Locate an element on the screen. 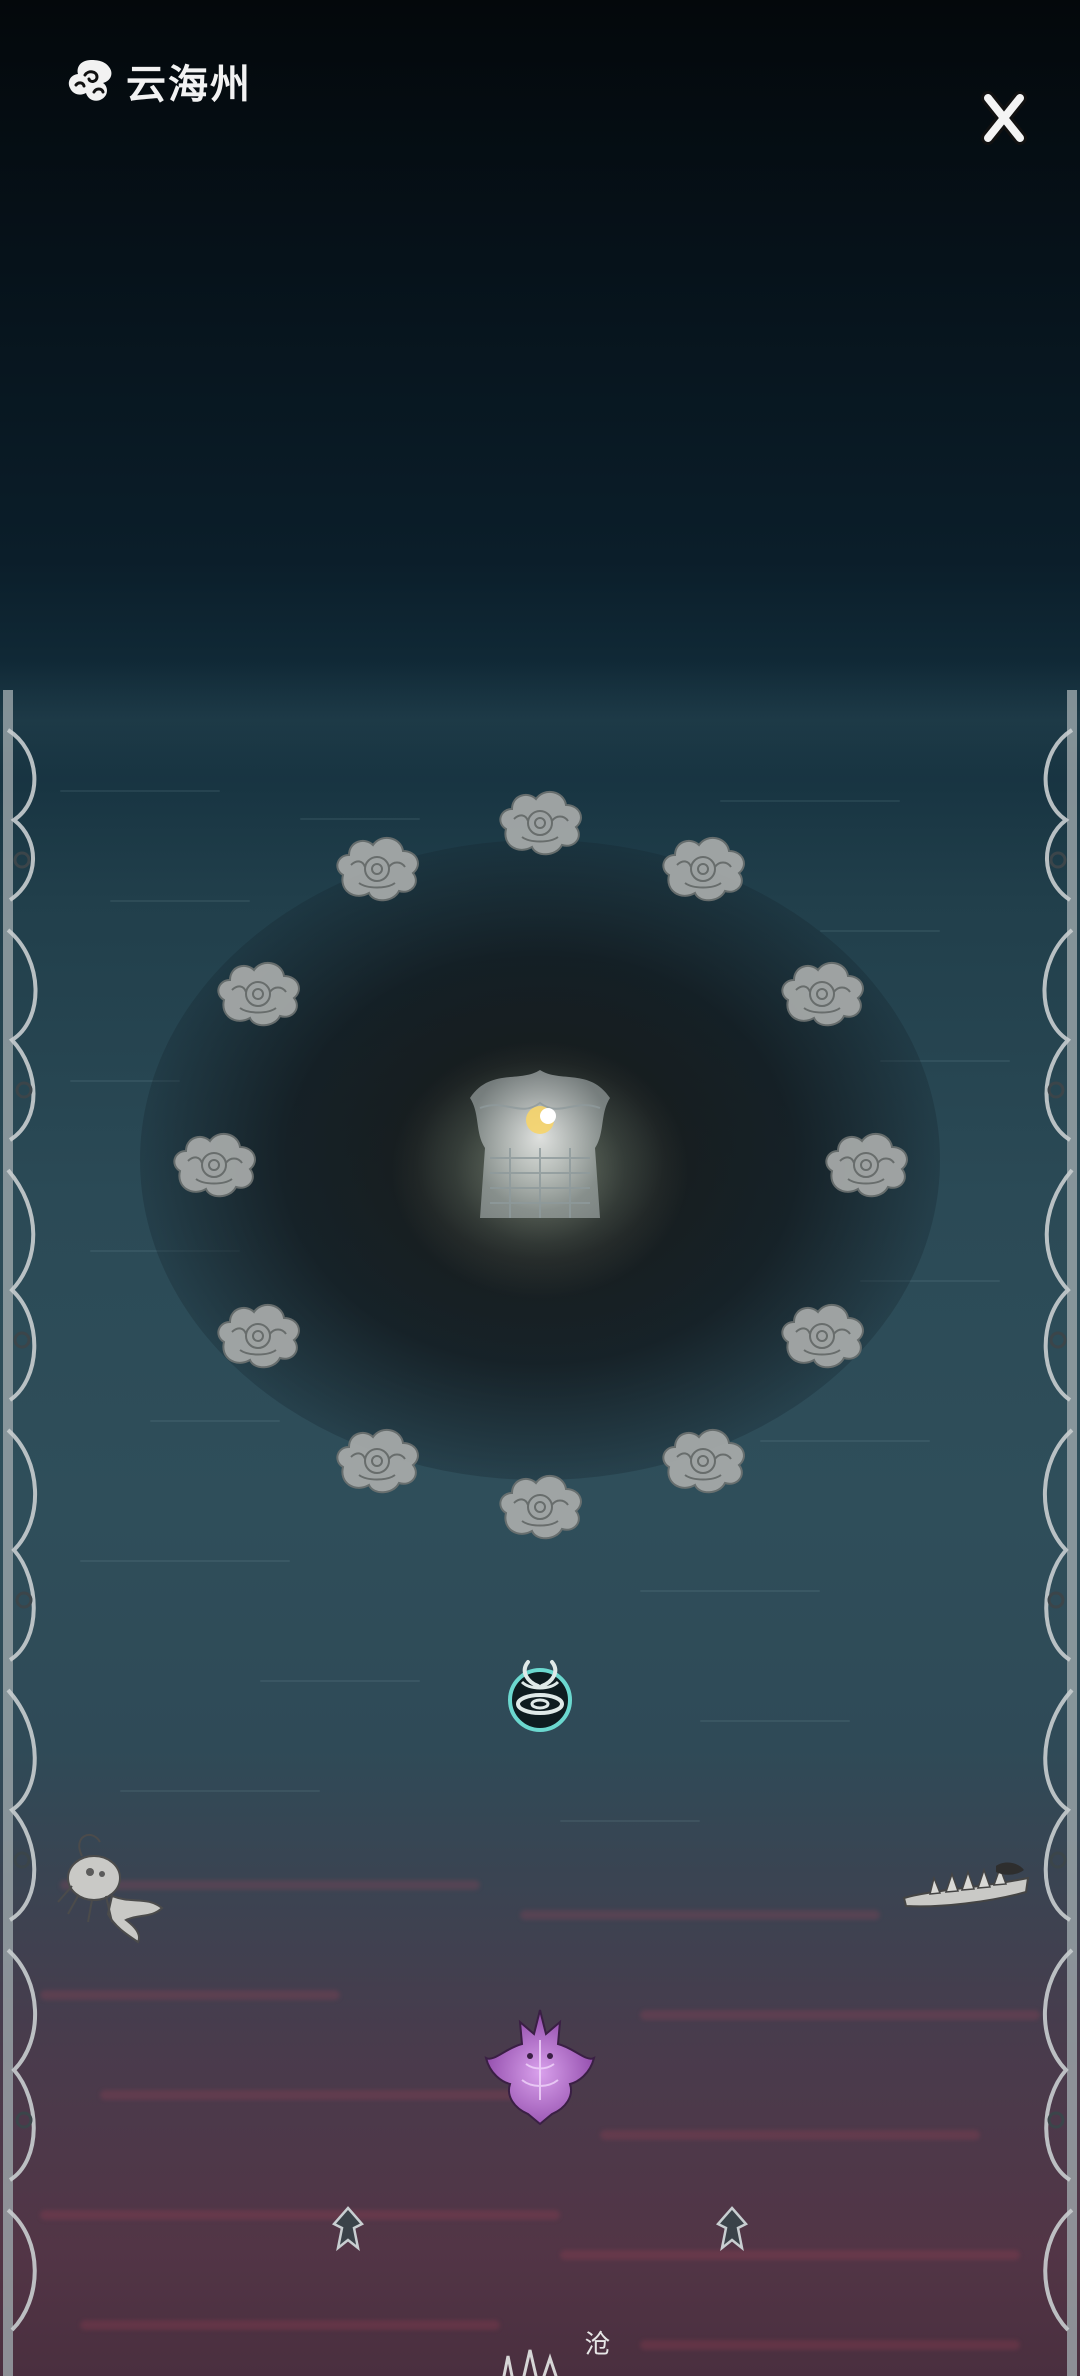 This screenshot has height=2376, width=1080. purple-dragon is located at coordinates (540, 2066).